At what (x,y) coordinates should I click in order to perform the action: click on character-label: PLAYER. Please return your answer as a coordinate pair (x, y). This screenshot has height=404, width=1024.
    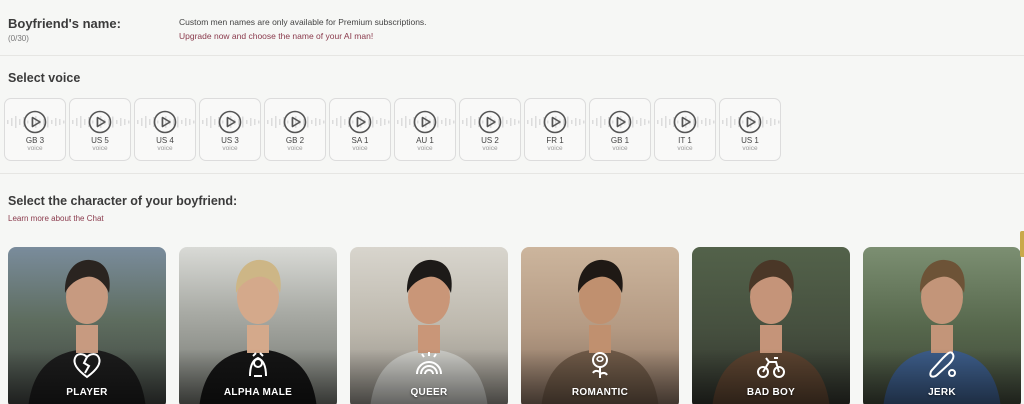
    Looking at the image, I should click on (87, 392).